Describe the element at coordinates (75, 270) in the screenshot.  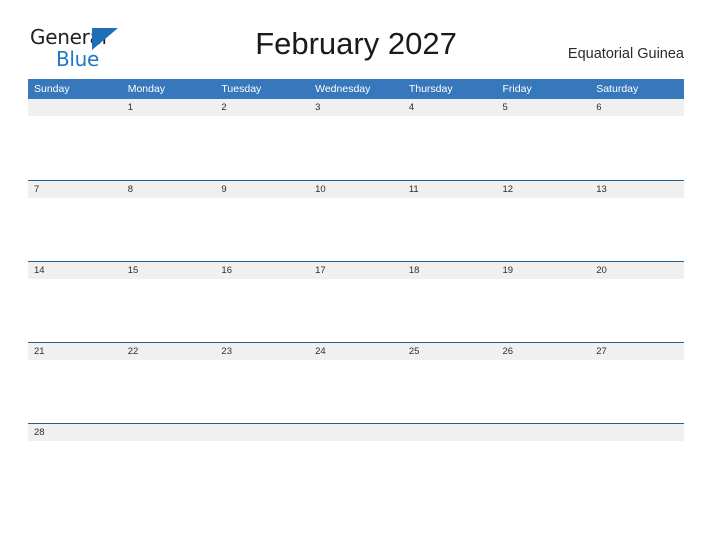
I see `day-number: 14` at that location.